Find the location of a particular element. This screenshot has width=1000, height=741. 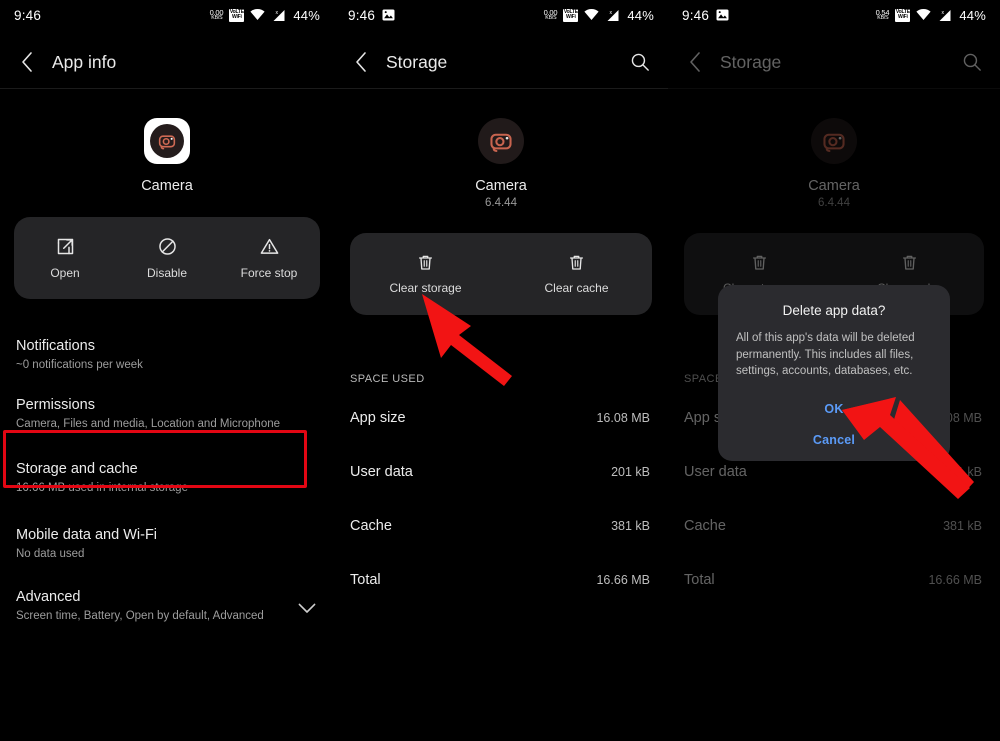

app-header-panel3: Camera 6.4.44 is located at coordinates (834, 163).